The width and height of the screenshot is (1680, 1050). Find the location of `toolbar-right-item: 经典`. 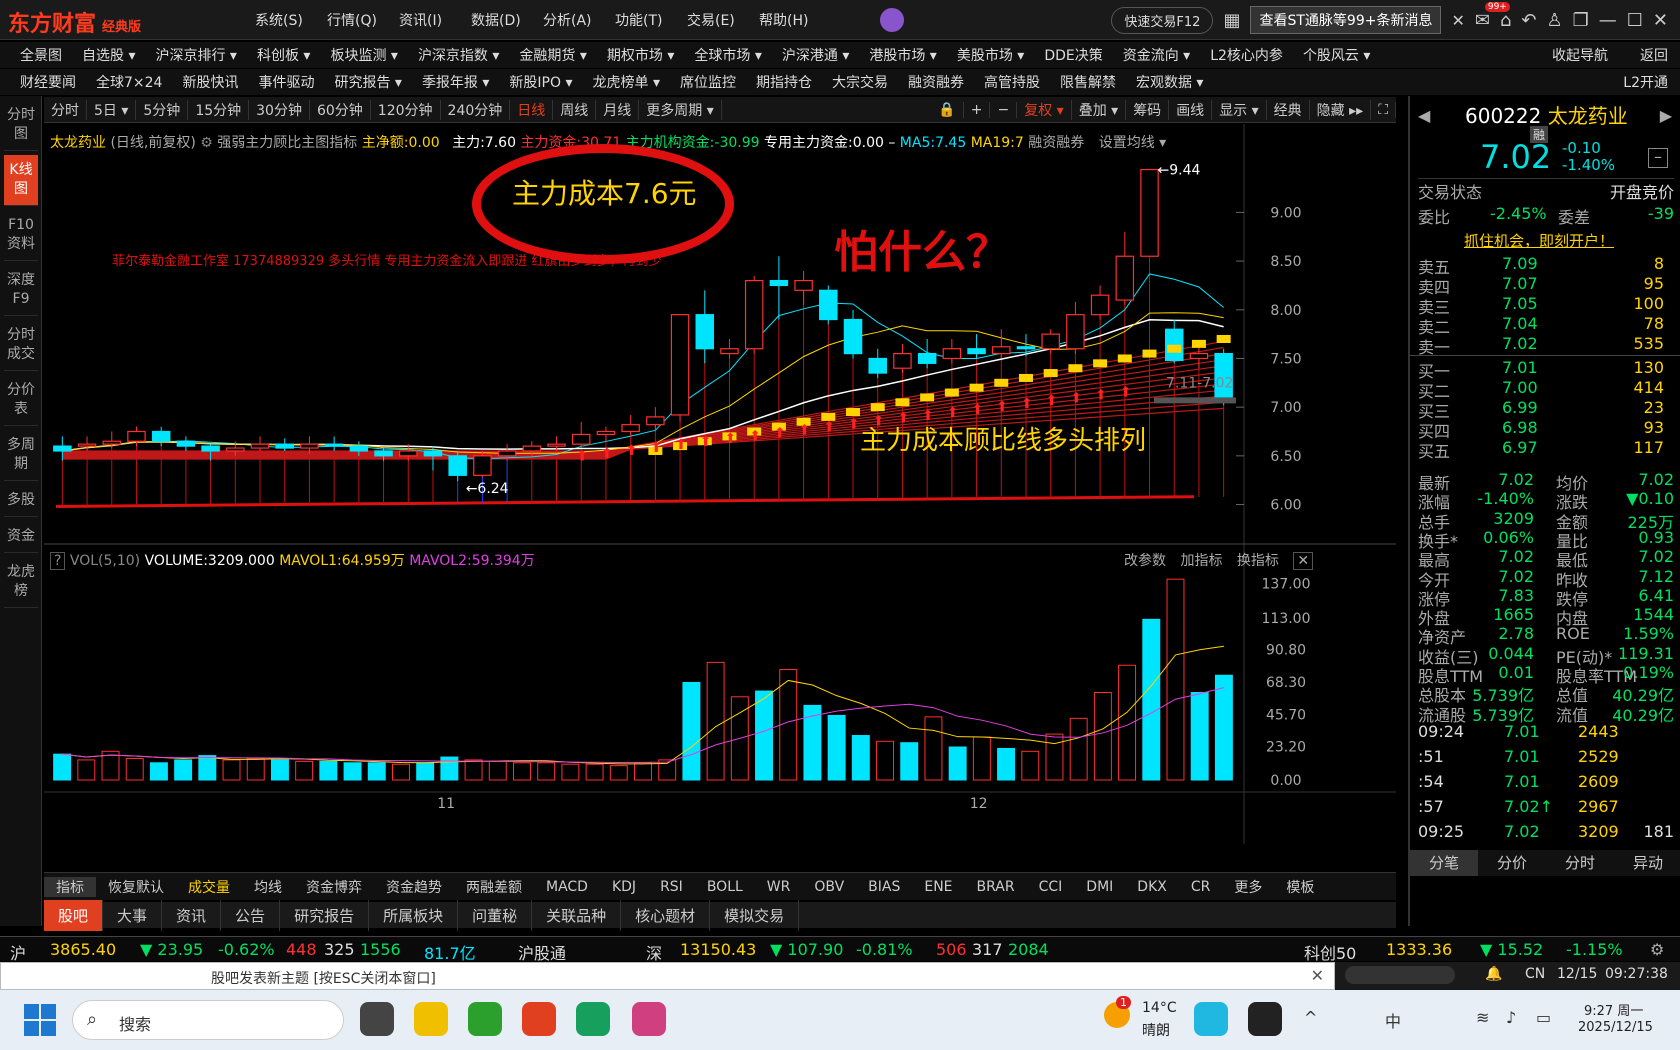

toolbar-right-item: 经典 is located at coordinates (1288, 109).